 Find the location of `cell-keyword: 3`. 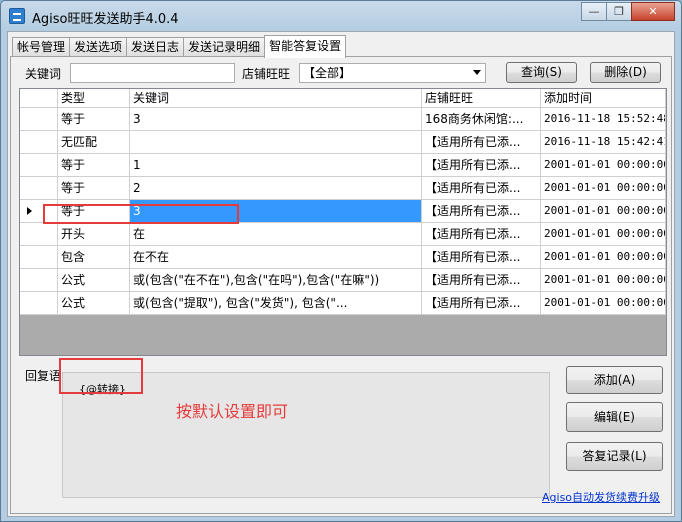

cell-keyword: 3 is located at coordinates (276, 119).